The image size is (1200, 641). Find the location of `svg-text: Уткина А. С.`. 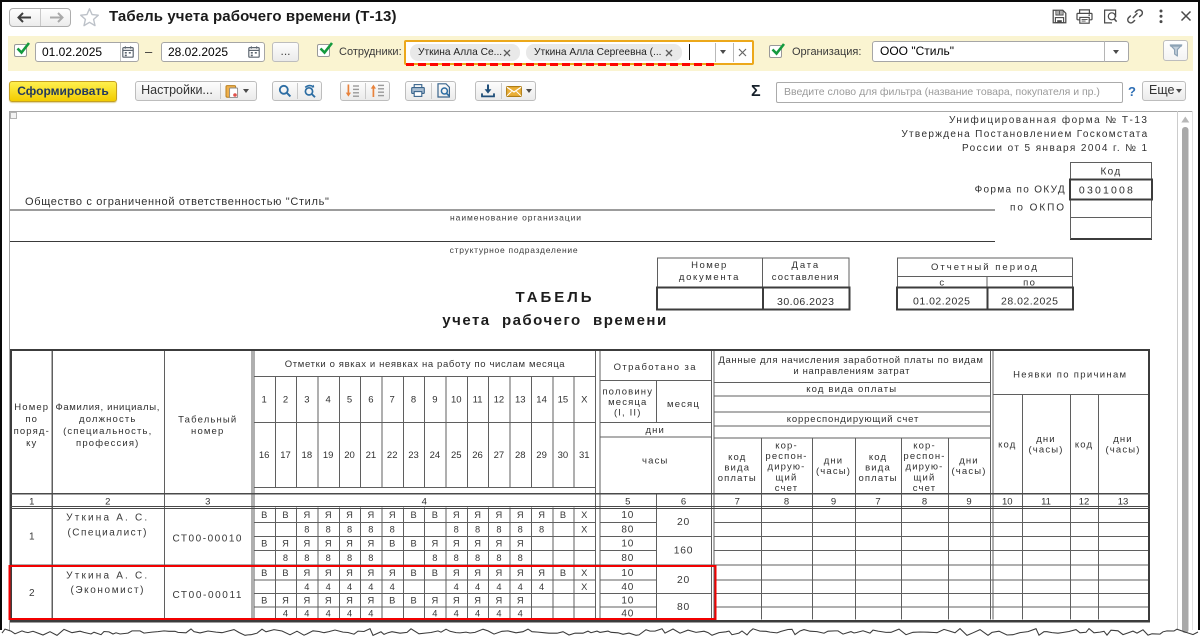

svg-text: Уткина А. С. is located at coordinates (107, 518).